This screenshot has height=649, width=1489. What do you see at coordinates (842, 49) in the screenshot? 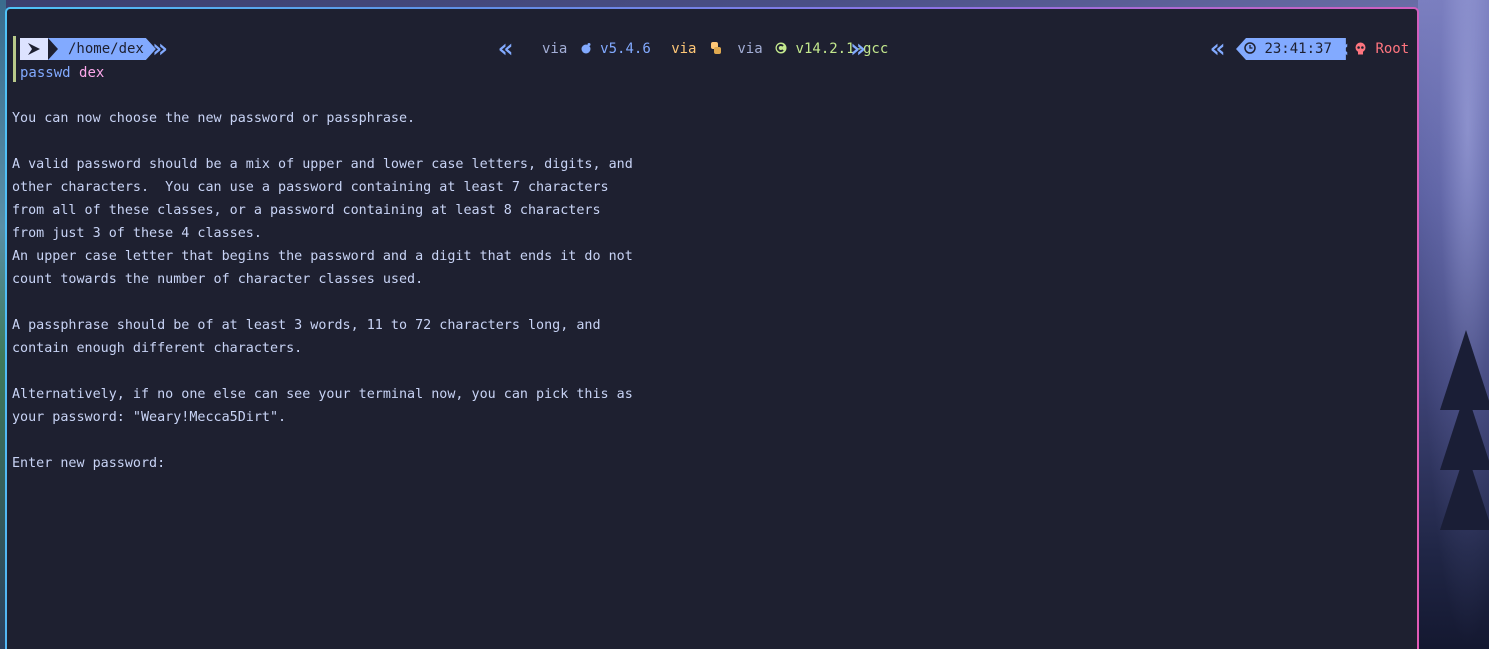
I see `gcc-version: v14.2.1-gcc` at bounding box center [842, 49].